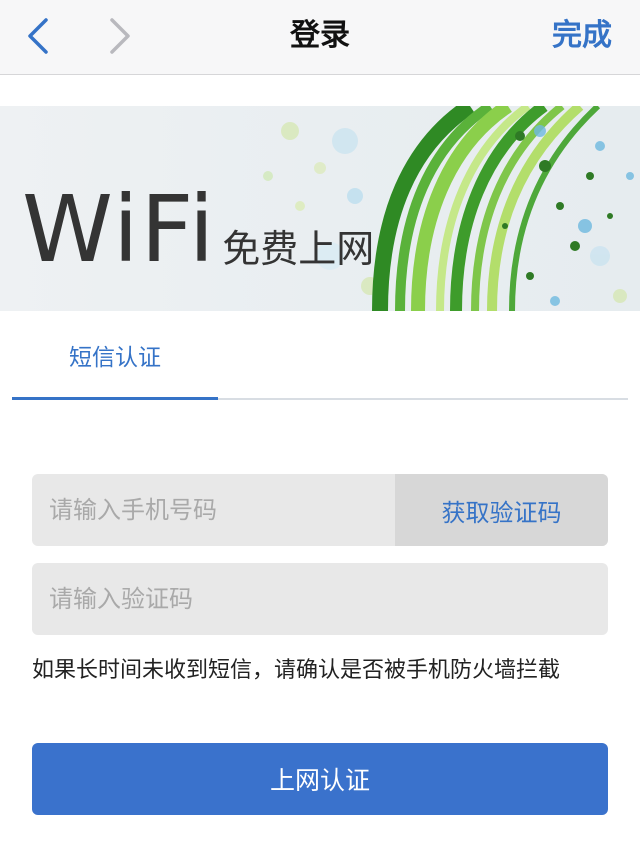 The height and width of the screenshot is (847, 640). What do you see at coordinates (213, 510) in the screenshot?
I see `phone-input` at bounding box center [213, 510].